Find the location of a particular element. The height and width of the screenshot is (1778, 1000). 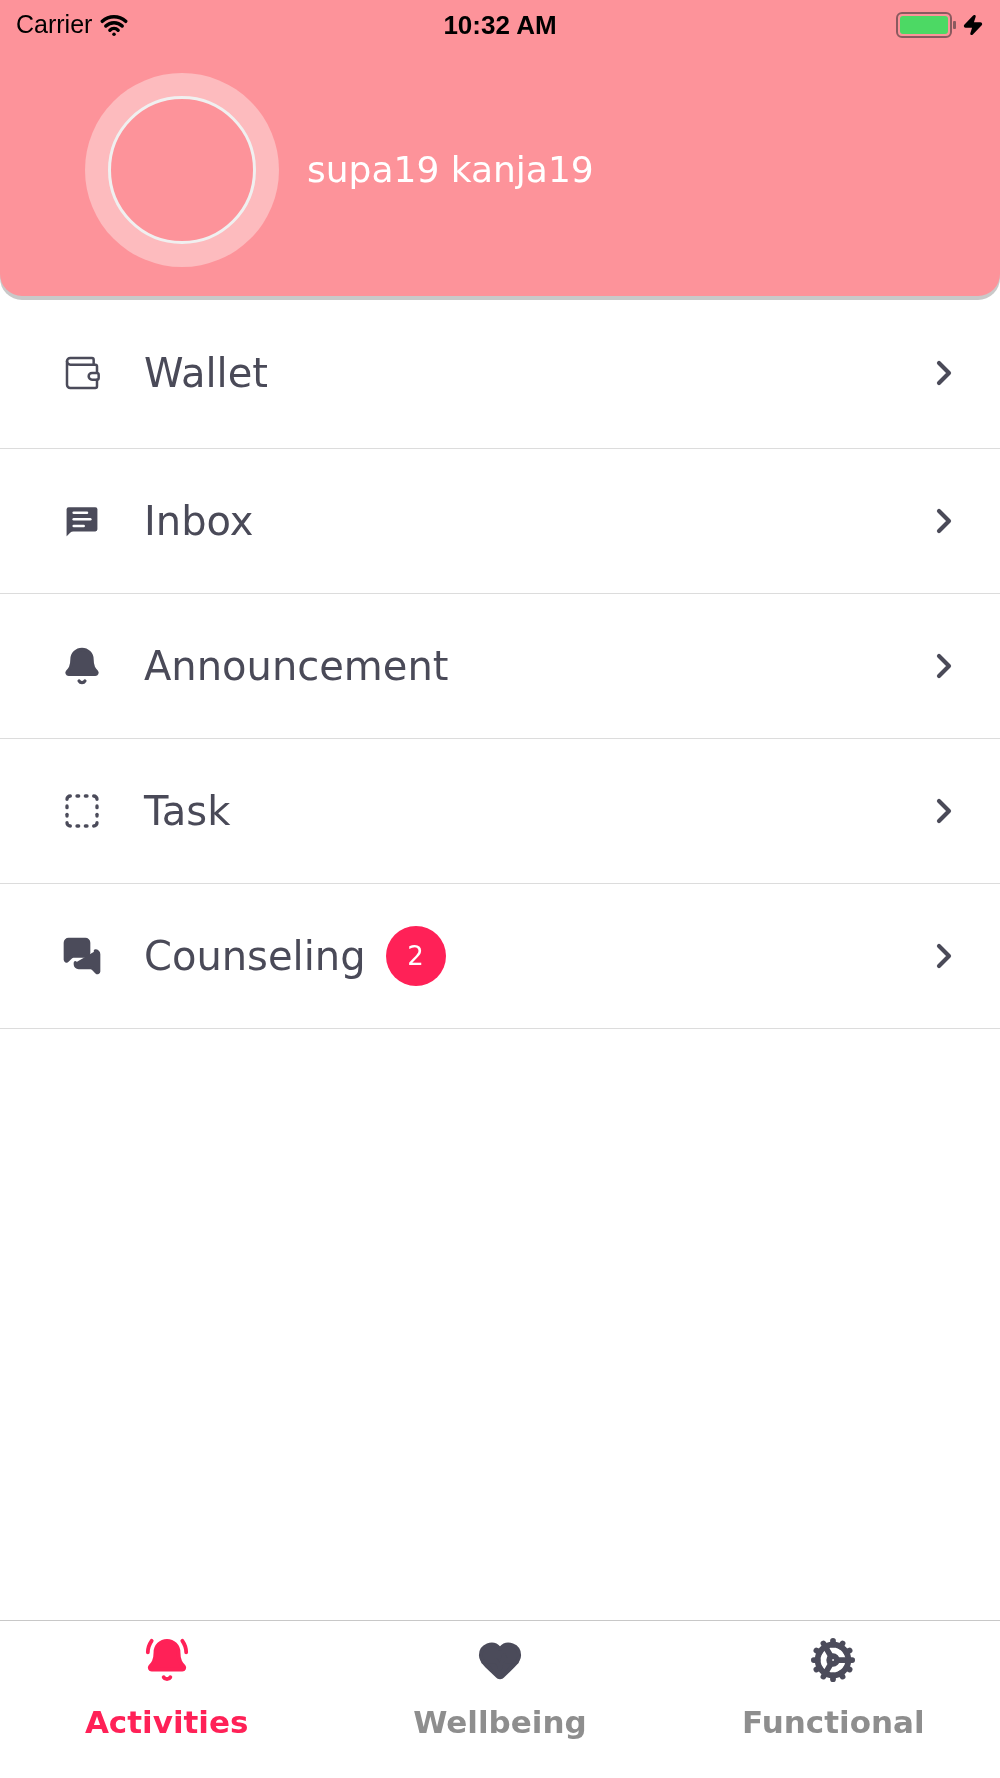

menu-item: Counseling 2 is located at coordinates (500, 956).